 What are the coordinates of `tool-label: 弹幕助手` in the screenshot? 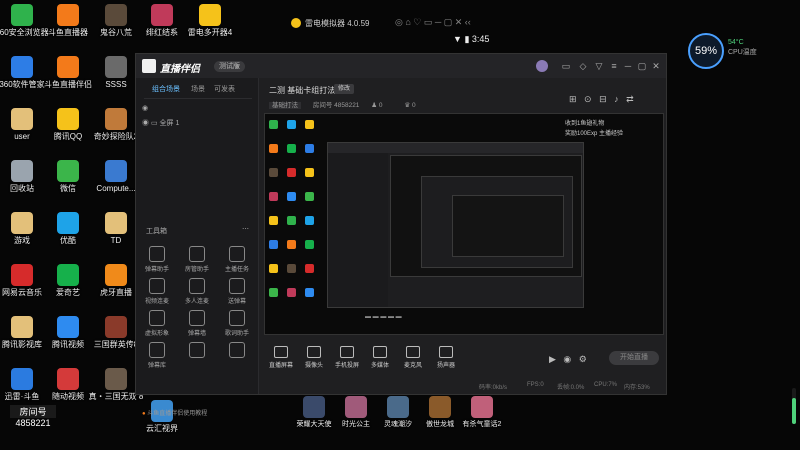 It's located at (156, 270).